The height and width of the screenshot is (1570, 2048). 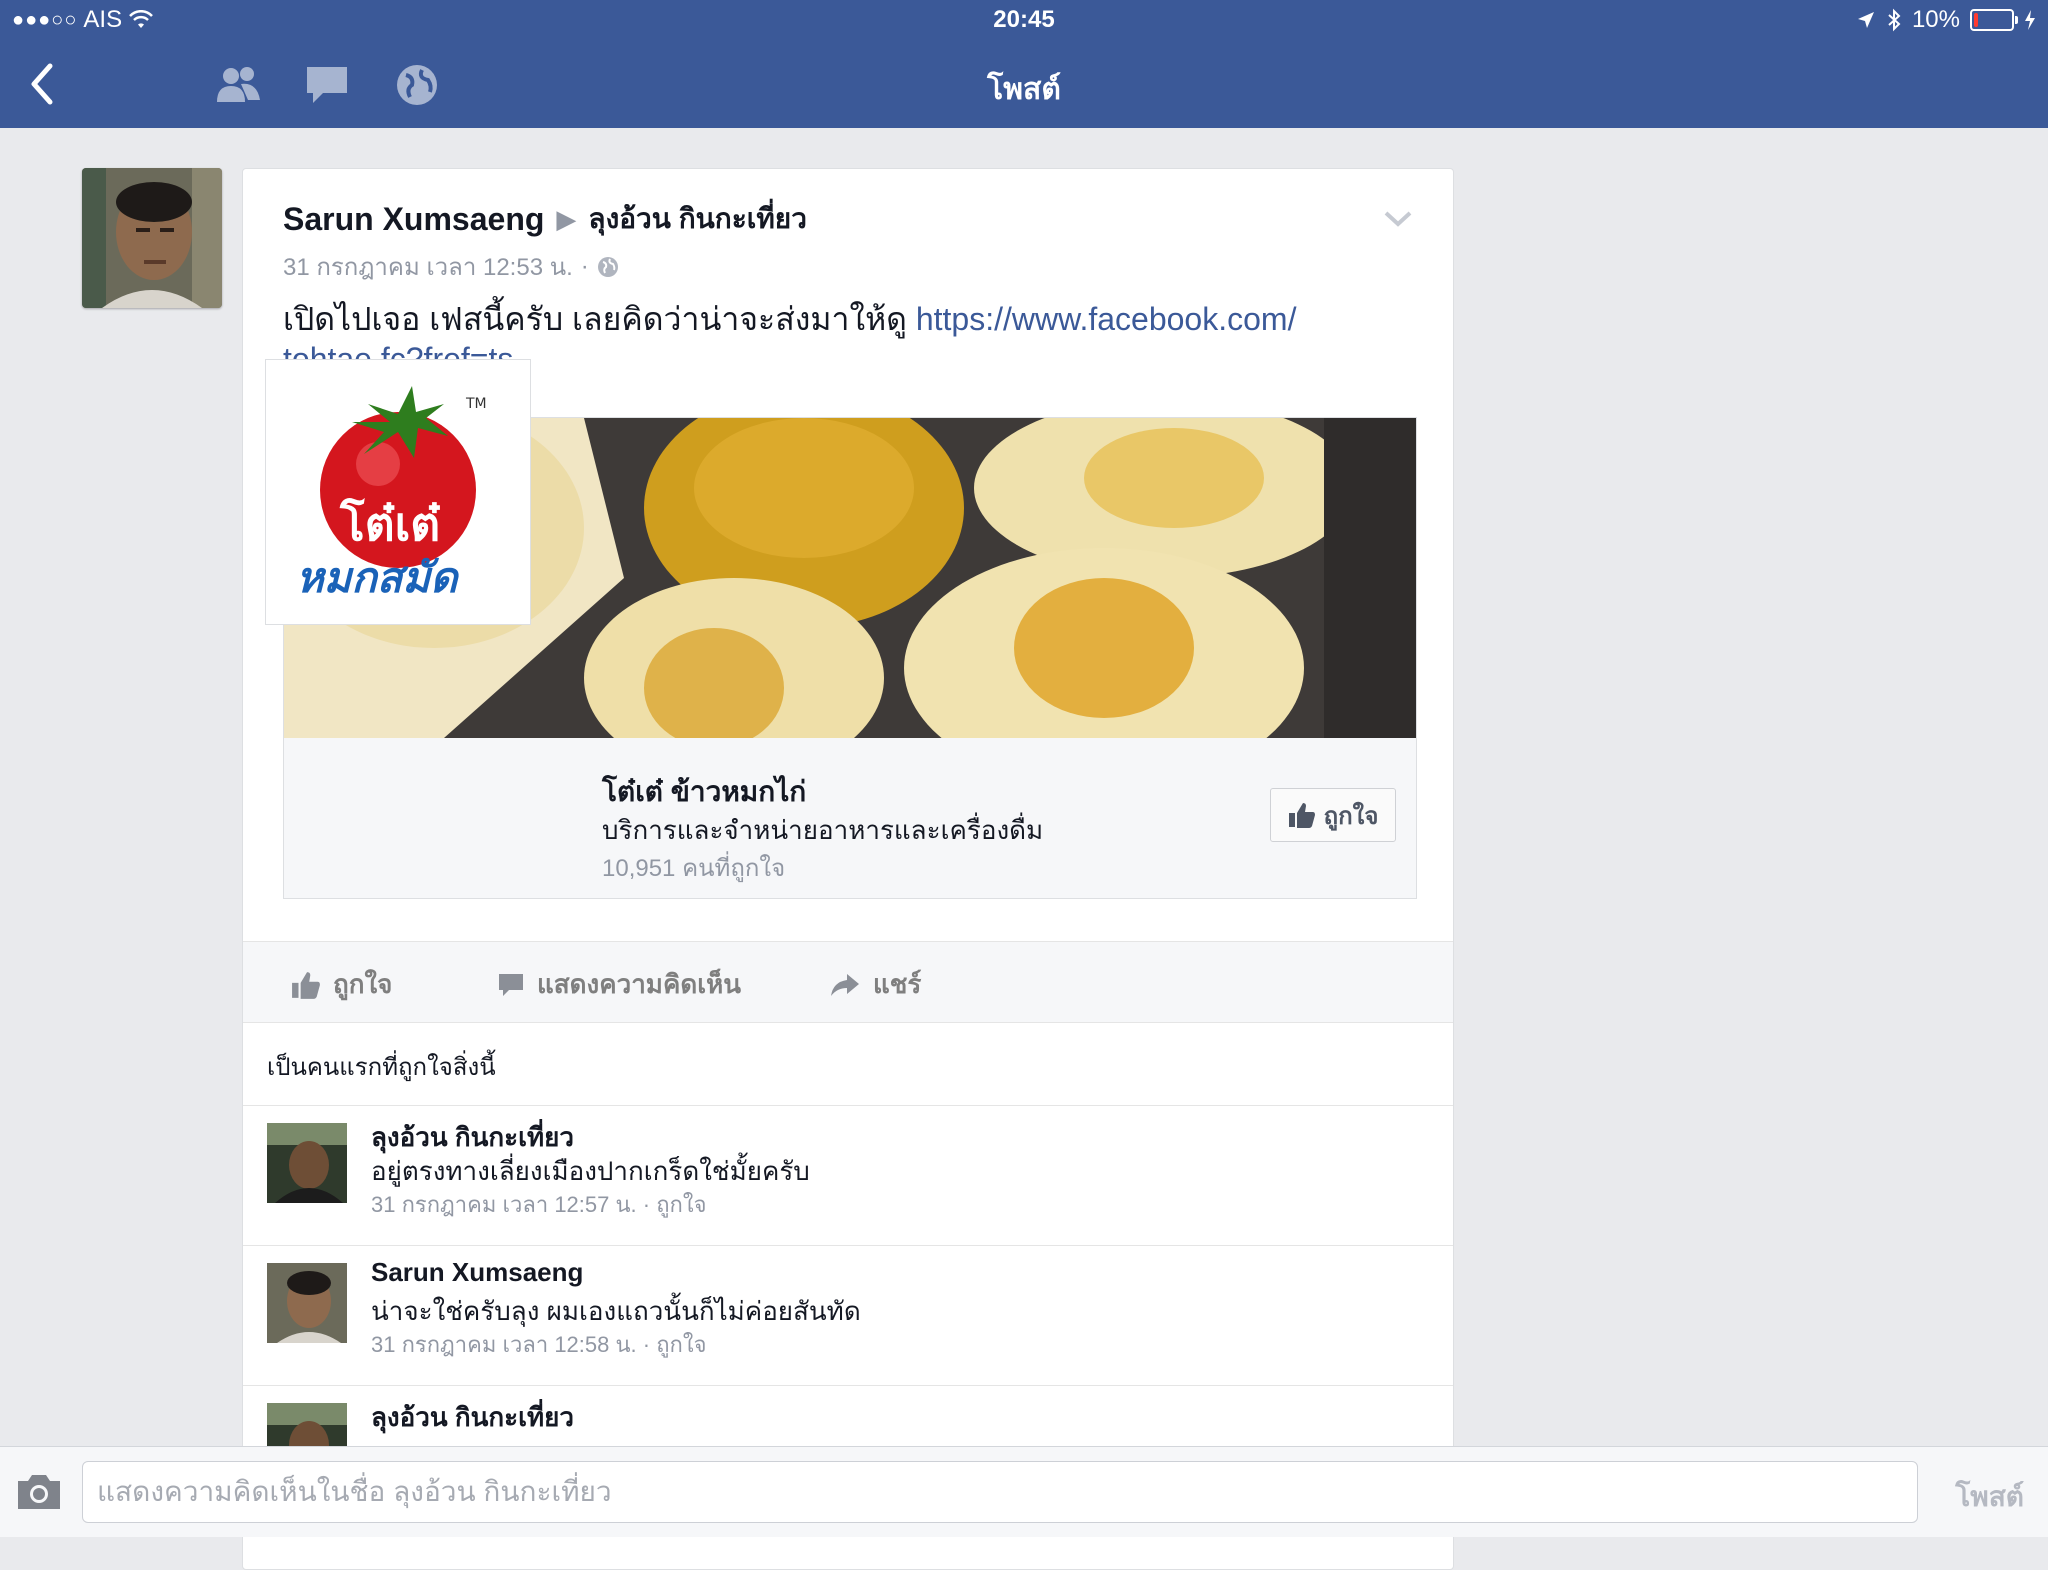 I want to click on logo-tm: TM, so click(x=476, y=404).